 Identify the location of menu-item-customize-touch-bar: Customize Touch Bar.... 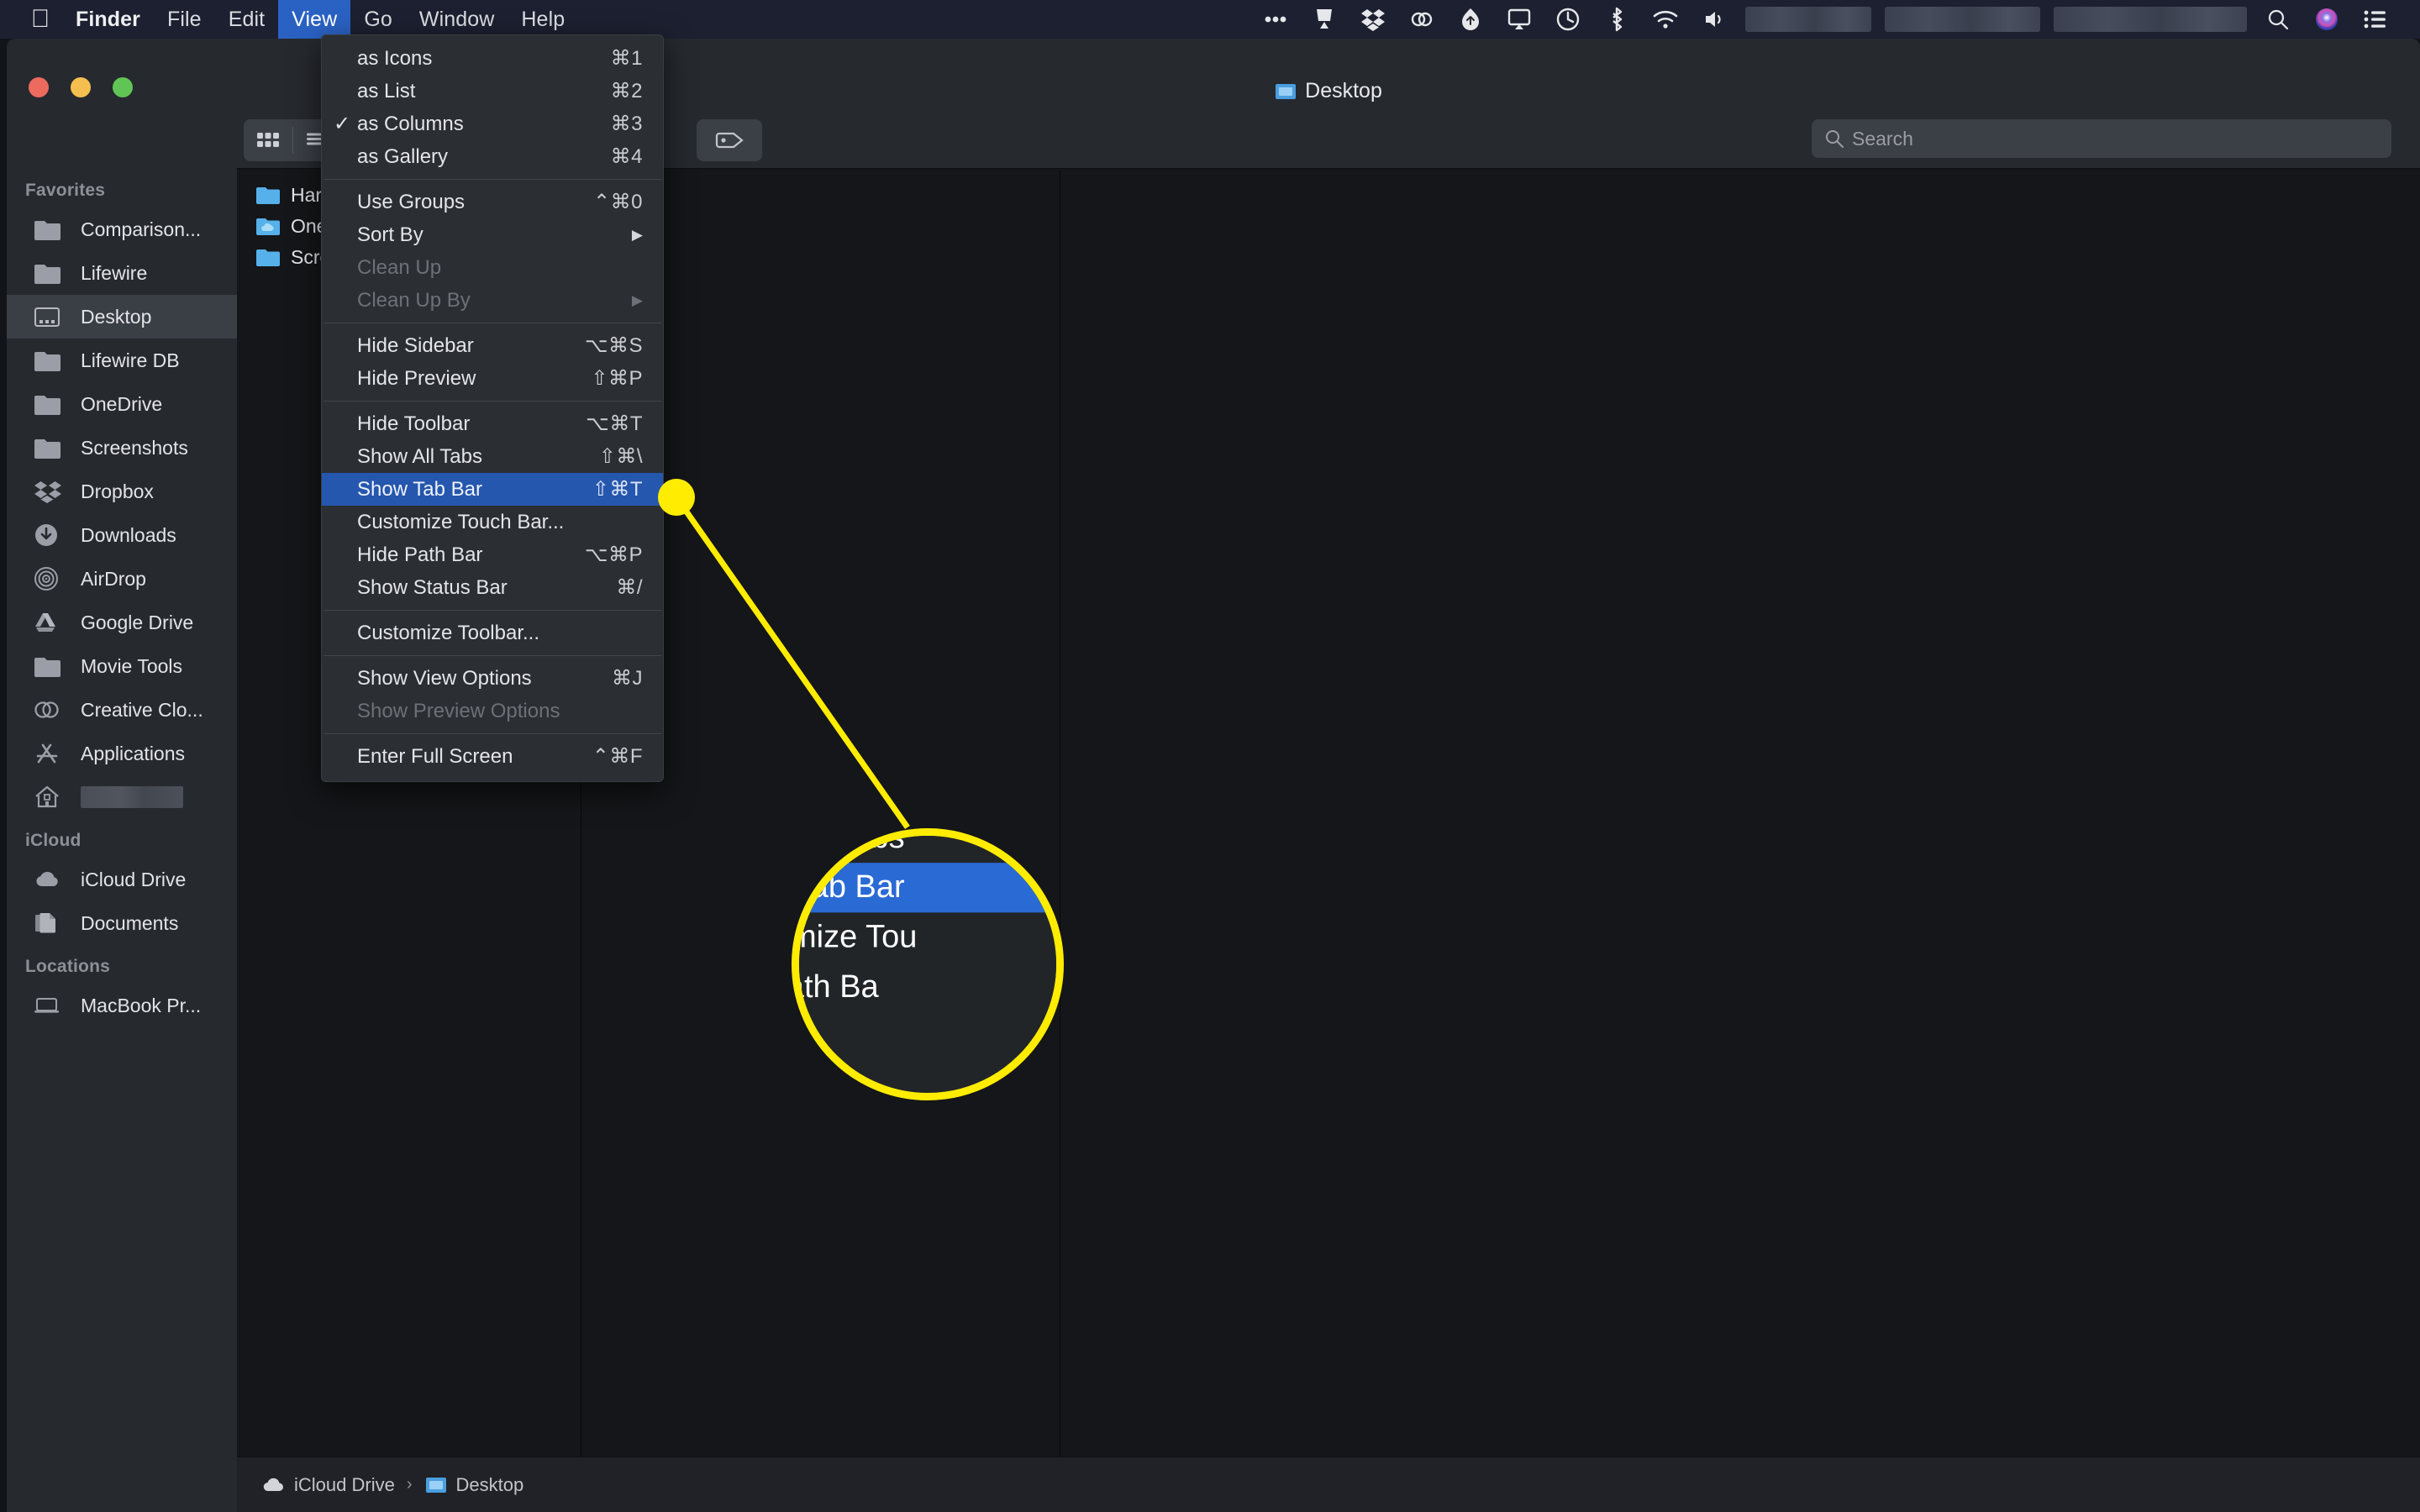
(493, 522).